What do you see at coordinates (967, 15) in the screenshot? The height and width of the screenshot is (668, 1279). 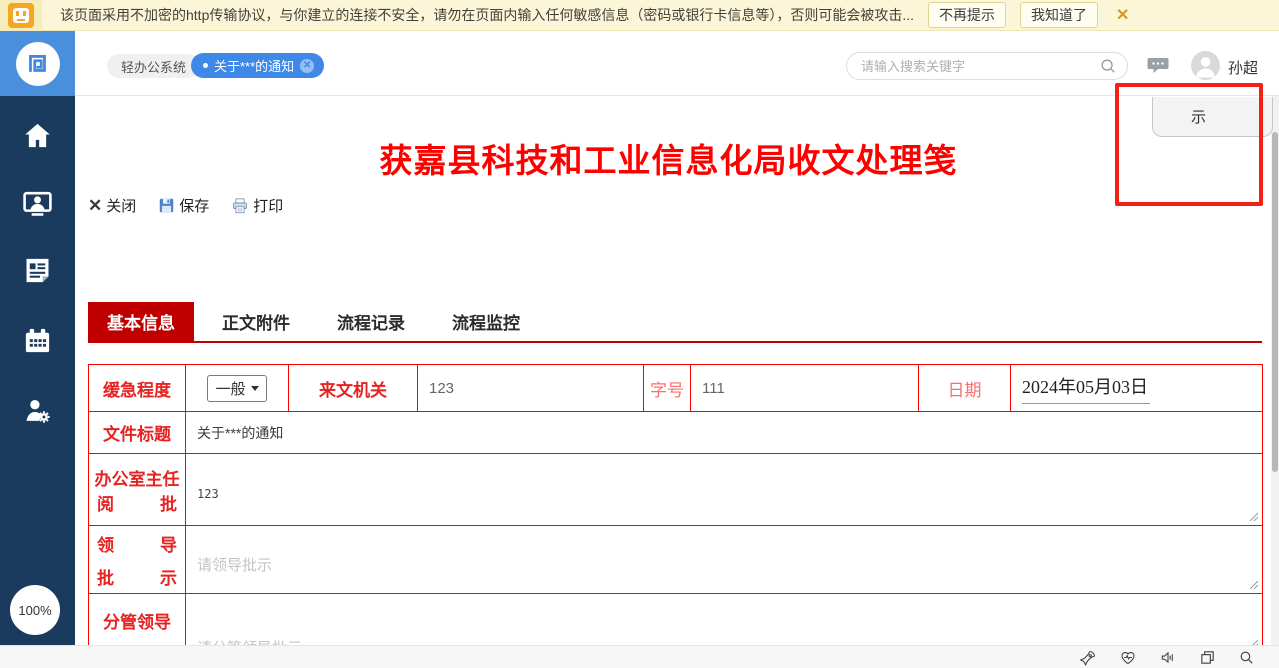 I see `dismiss-forever-button: 不再提示` at bounding box center [967, 15].